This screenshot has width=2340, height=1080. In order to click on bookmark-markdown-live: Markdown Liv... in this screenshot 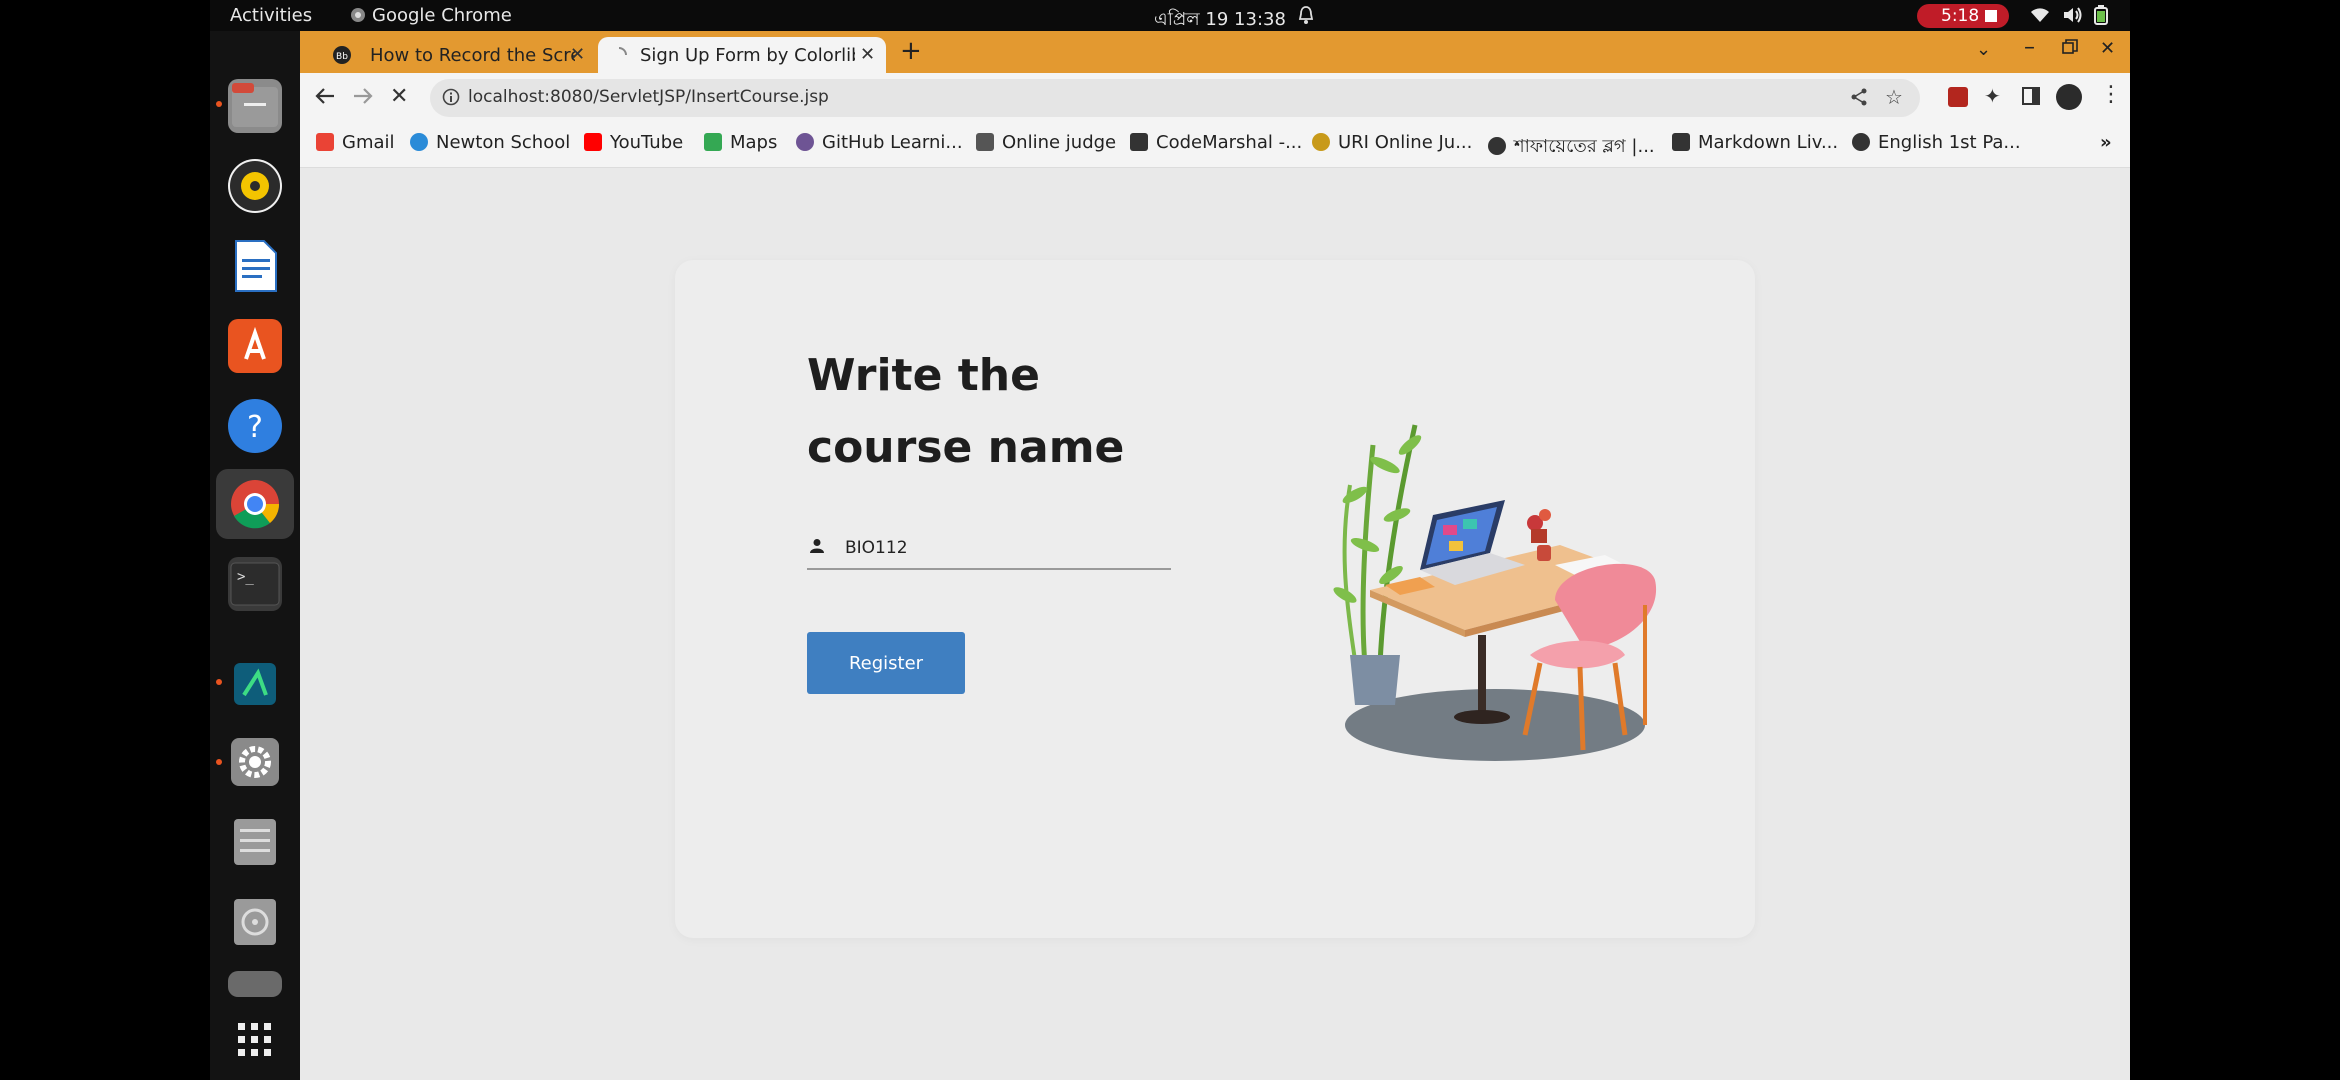, I will do `click(1755, 142)`.